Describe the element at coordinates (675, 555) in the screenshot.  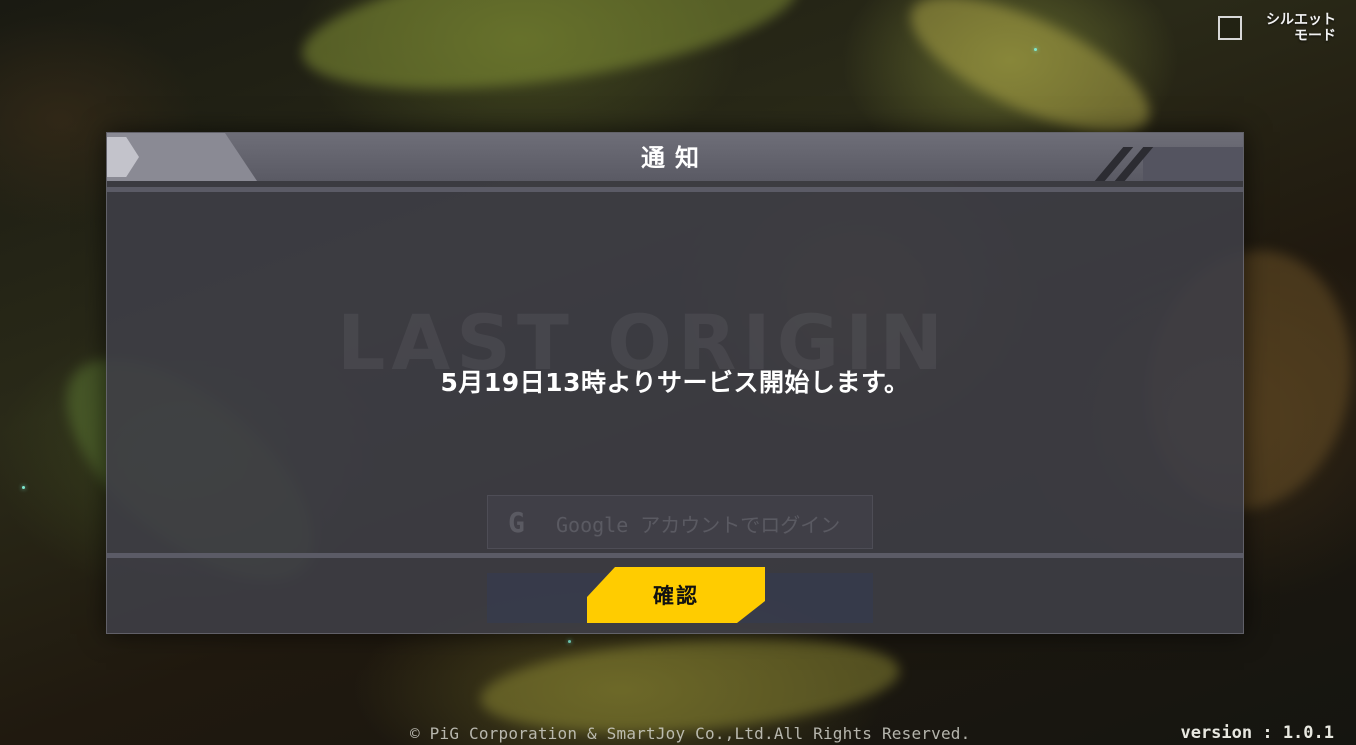
I see `footer-divider` at that location.